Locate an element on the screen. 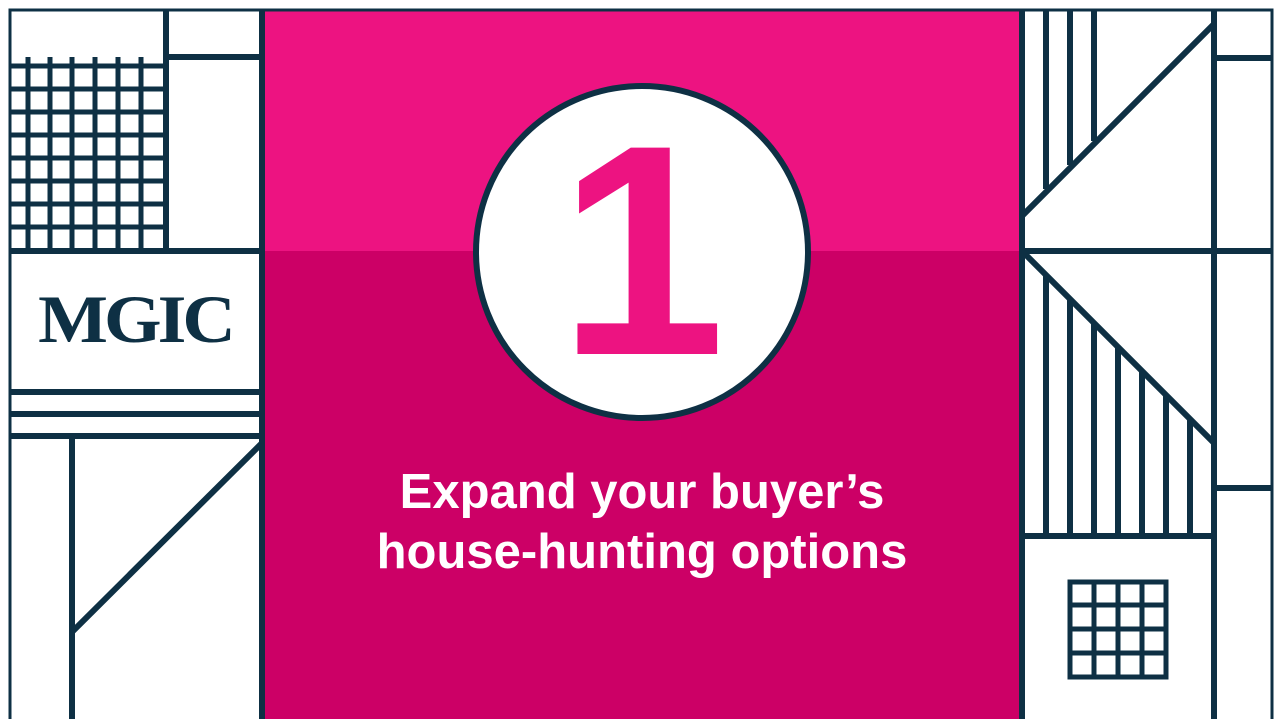 This screenshot has width=1278, height=719. slide-number: 1 is located at coordinates (642, 250).